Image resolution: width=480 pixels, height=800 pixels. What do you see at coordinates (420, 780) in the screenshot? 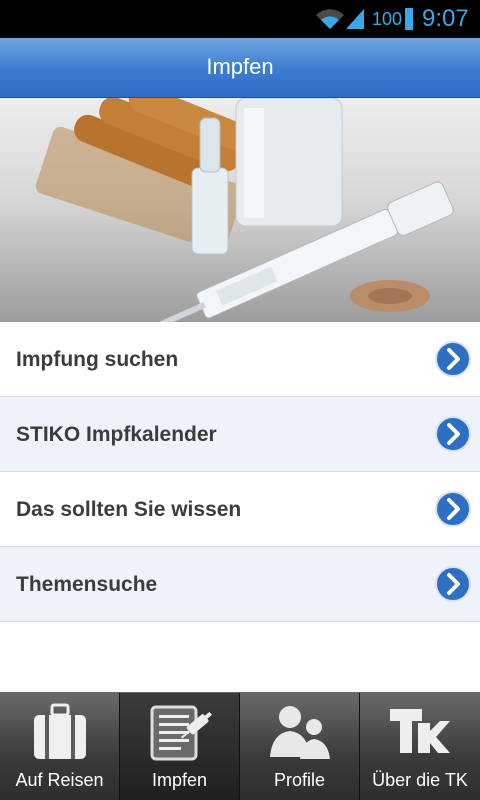
I see `tab-label: Über die TK` at bounding box center [420, 780].